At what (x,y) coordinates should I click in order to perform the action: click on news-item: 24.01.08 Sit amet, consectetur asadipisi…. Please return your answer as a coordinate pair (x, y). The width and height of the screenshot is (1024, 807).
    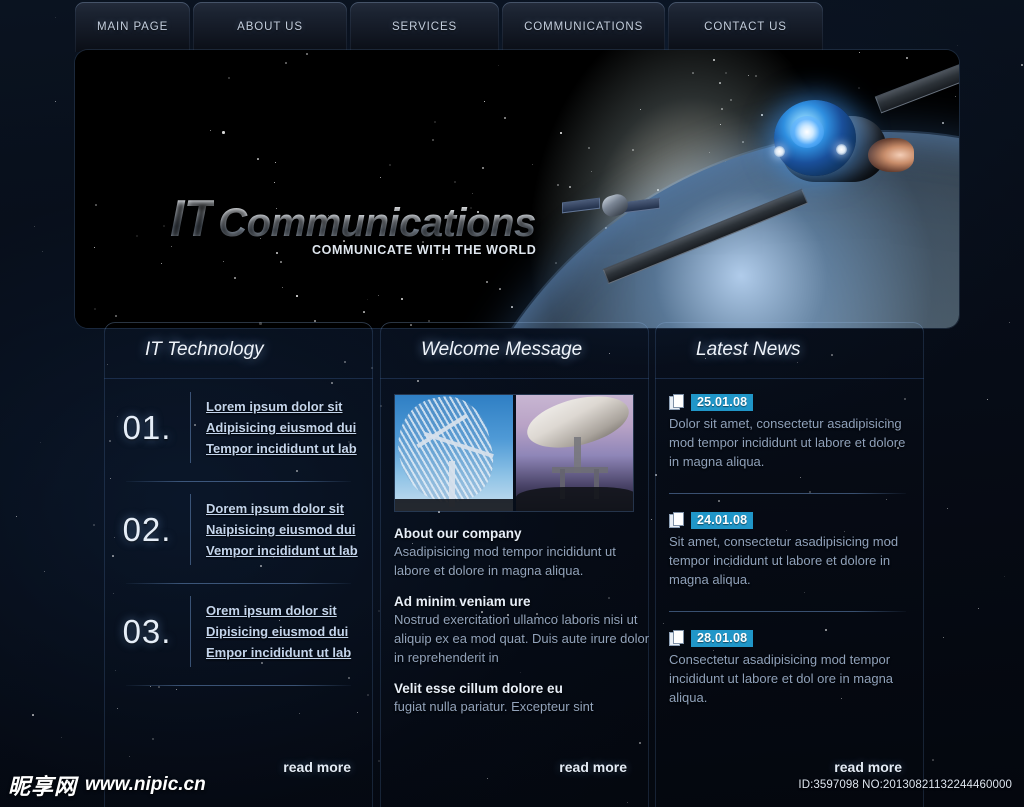
    Looking at the image, I should click on (793, 550).